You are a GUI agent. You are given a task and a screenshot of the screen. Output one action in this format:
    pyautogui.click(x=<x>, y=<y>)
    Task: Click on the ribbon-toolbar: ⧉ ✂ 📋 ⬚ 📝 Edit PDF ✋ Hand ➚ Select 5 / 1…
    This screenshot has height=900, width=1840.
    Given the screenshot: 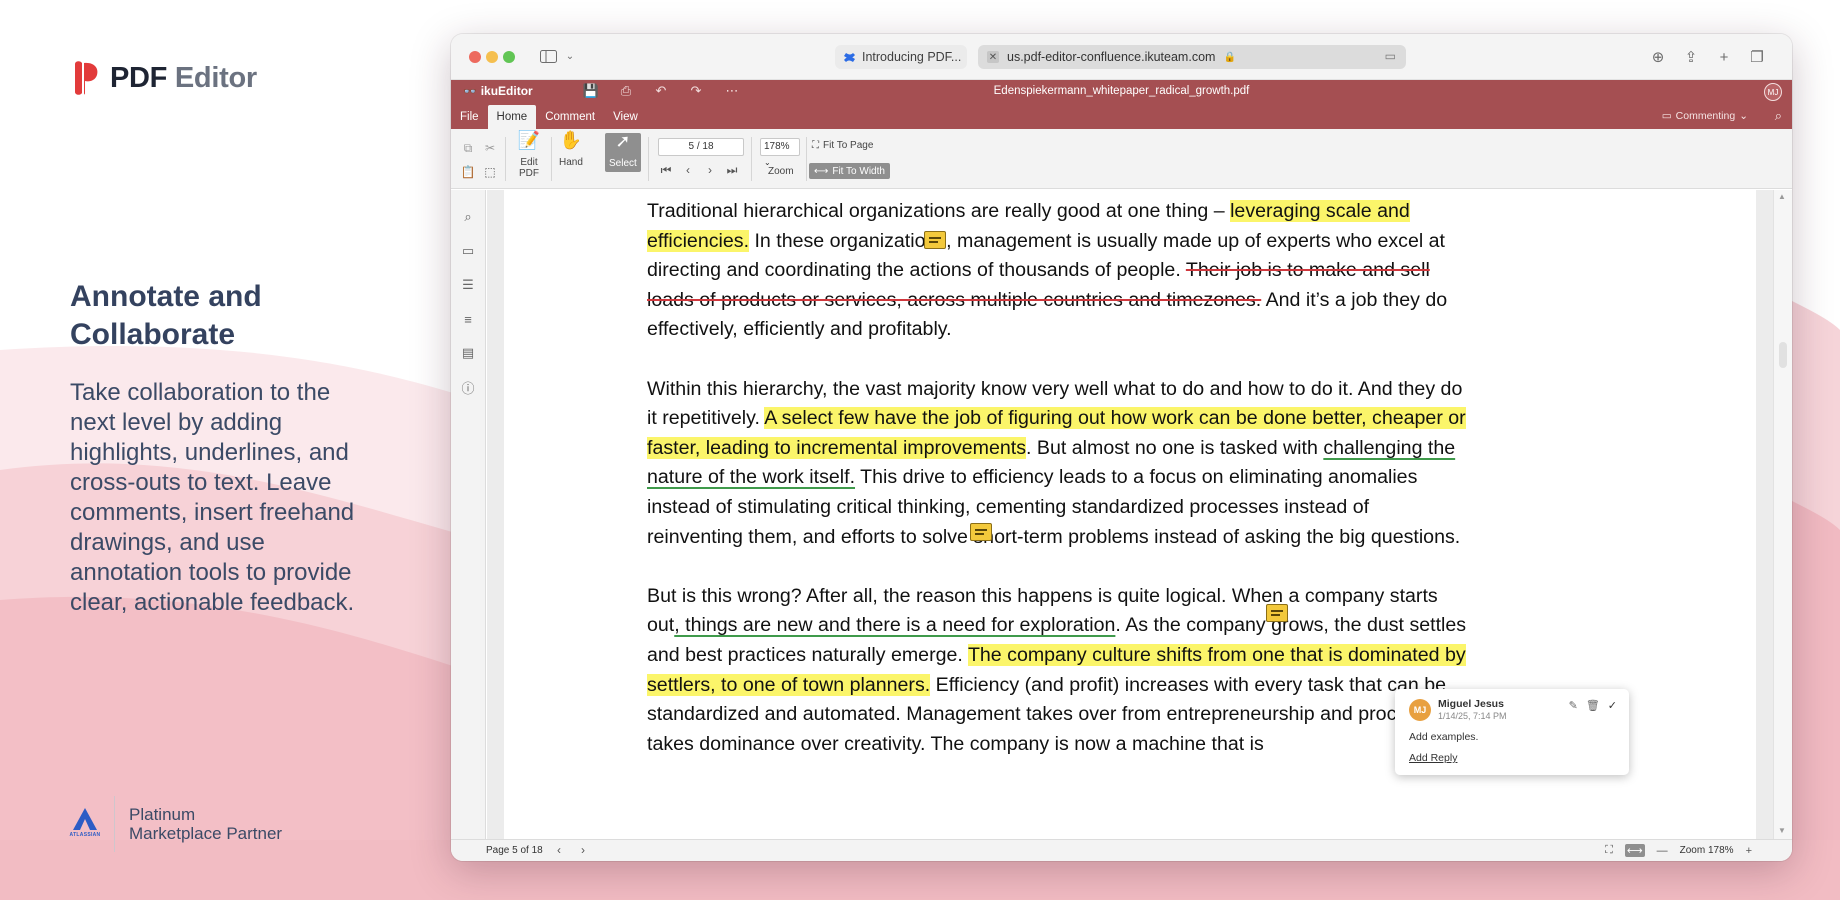 What is the action you would take?
    pyautogui.click(x=1121, y=159)
    